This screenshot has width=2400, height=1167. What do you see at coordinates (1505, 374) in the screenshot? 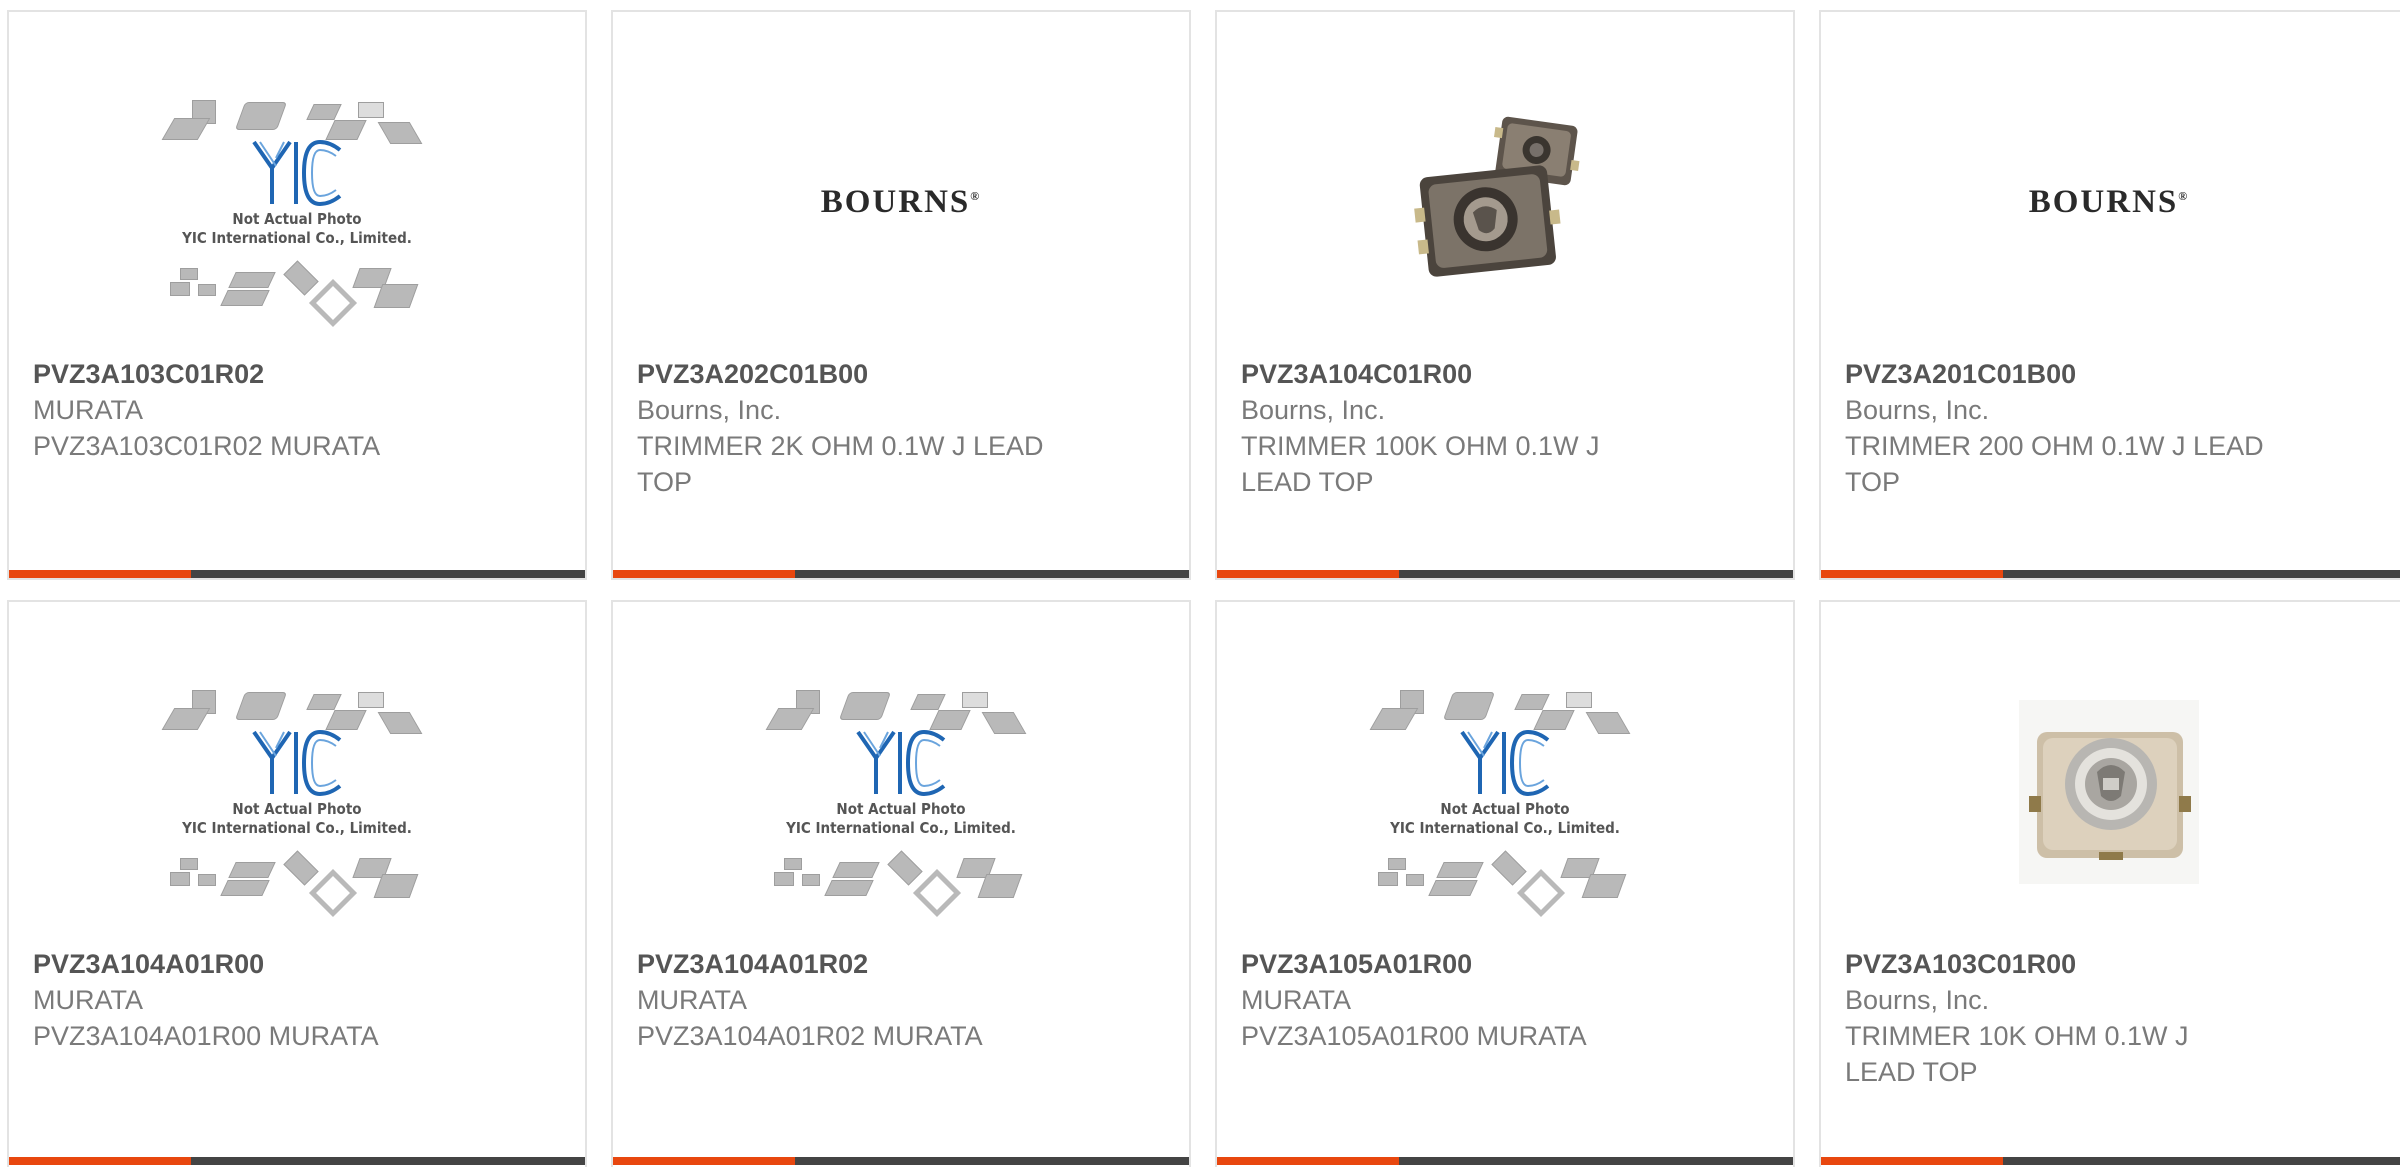
I see `part-number: PVZ3A104C01R00` at bounding box center [1505, 374].